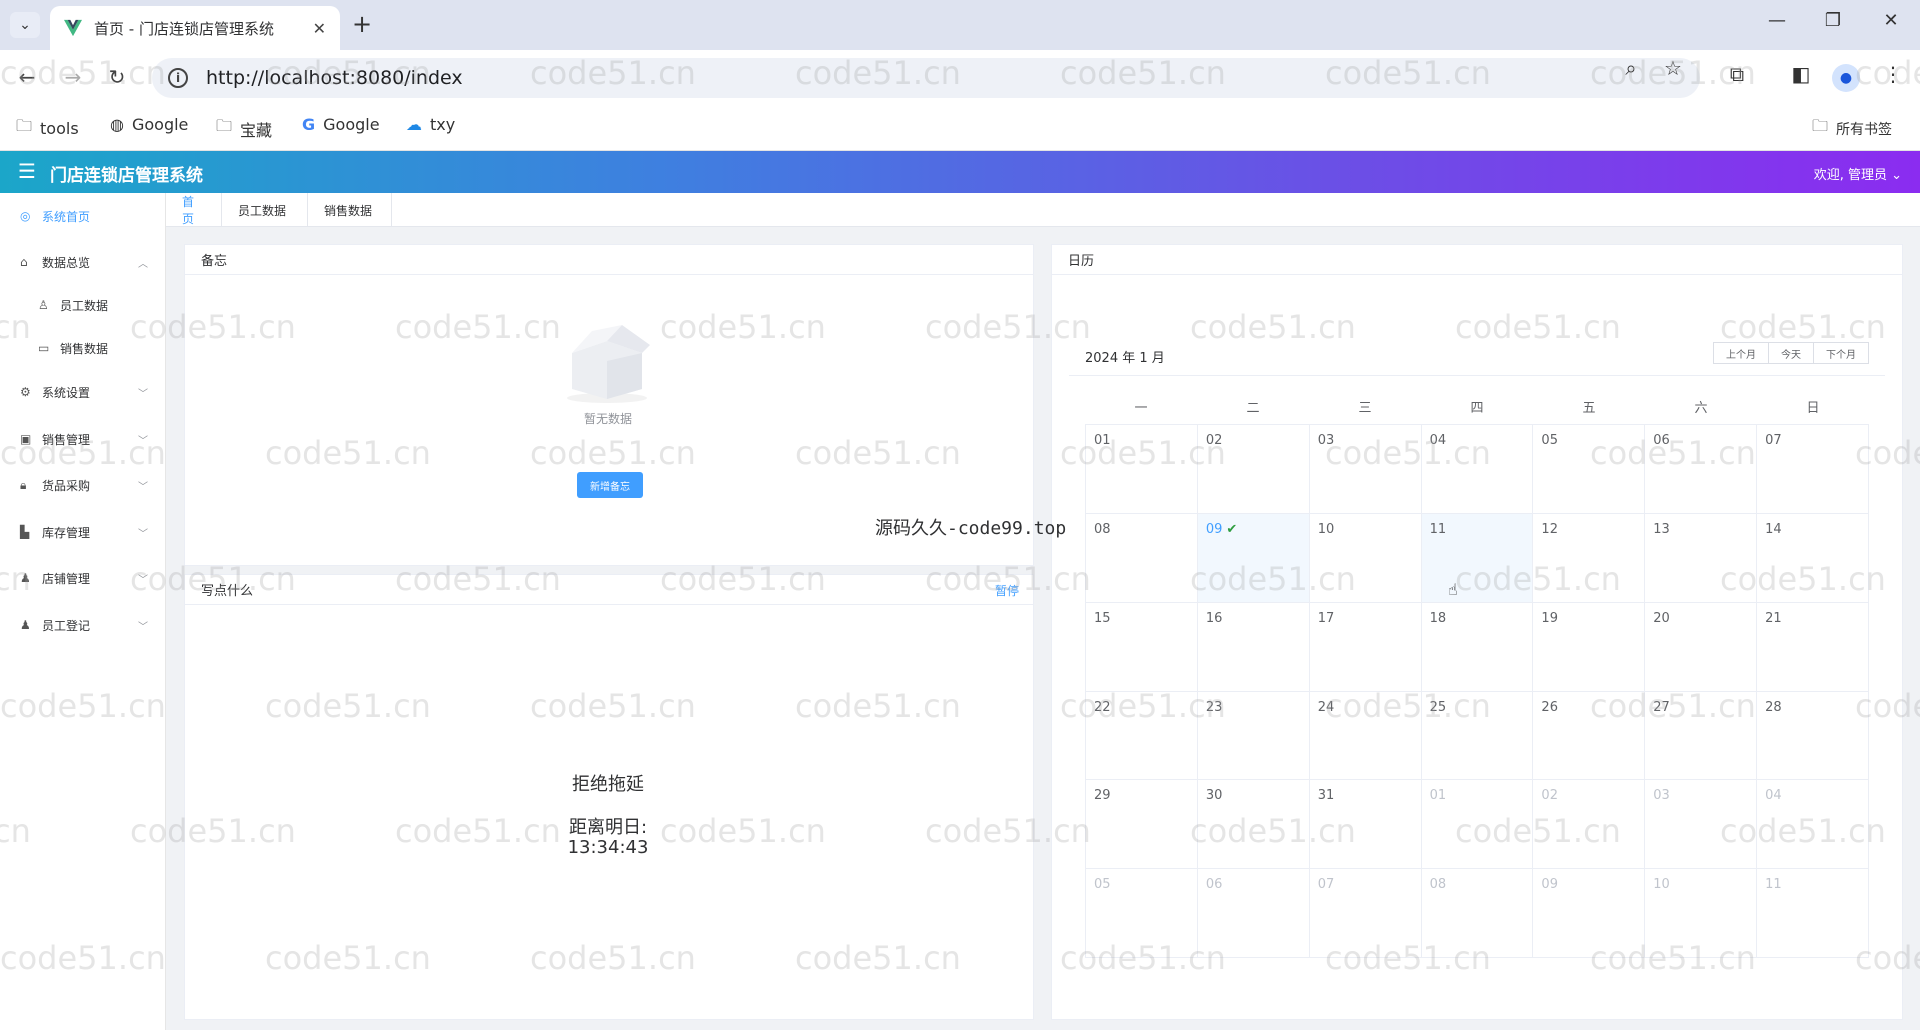  I want to click on calendar-day-cell: 14, so click(1813, 558).